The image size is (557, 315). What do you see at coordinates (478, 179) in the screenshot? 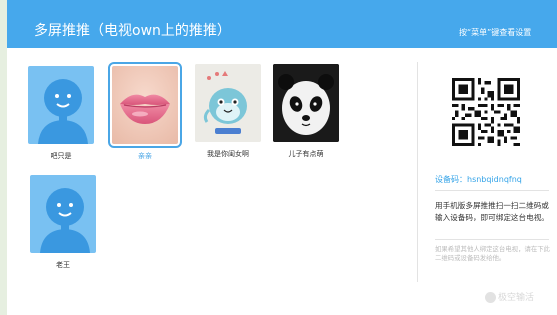
I see `device-code: 设备码：hsnbqidnqfnq` at bounding box center [478, 179].